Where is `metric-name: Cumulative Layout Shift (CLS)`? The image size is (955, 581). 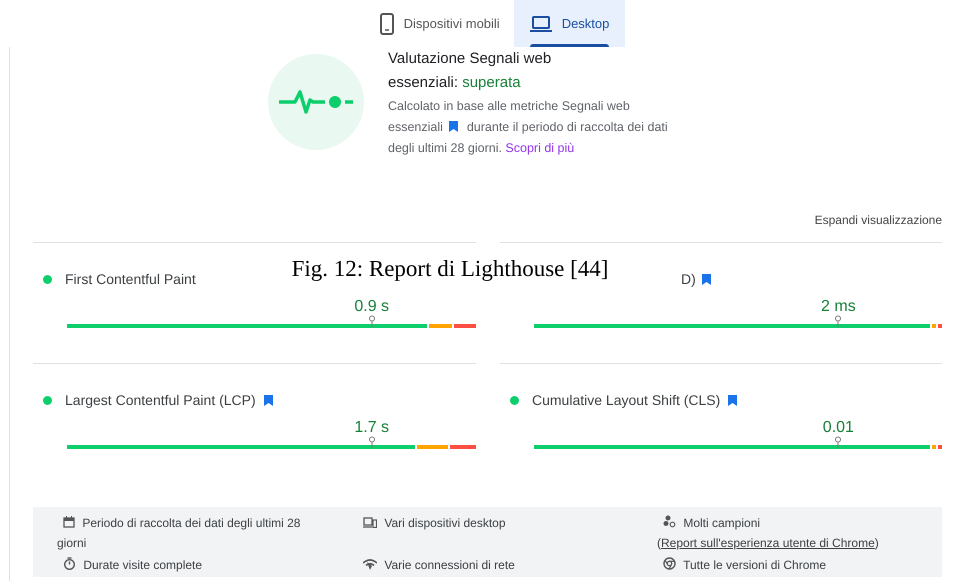
metric-name: Cumulative Layout Shift (CLS) is located at coordinates (626, 400).